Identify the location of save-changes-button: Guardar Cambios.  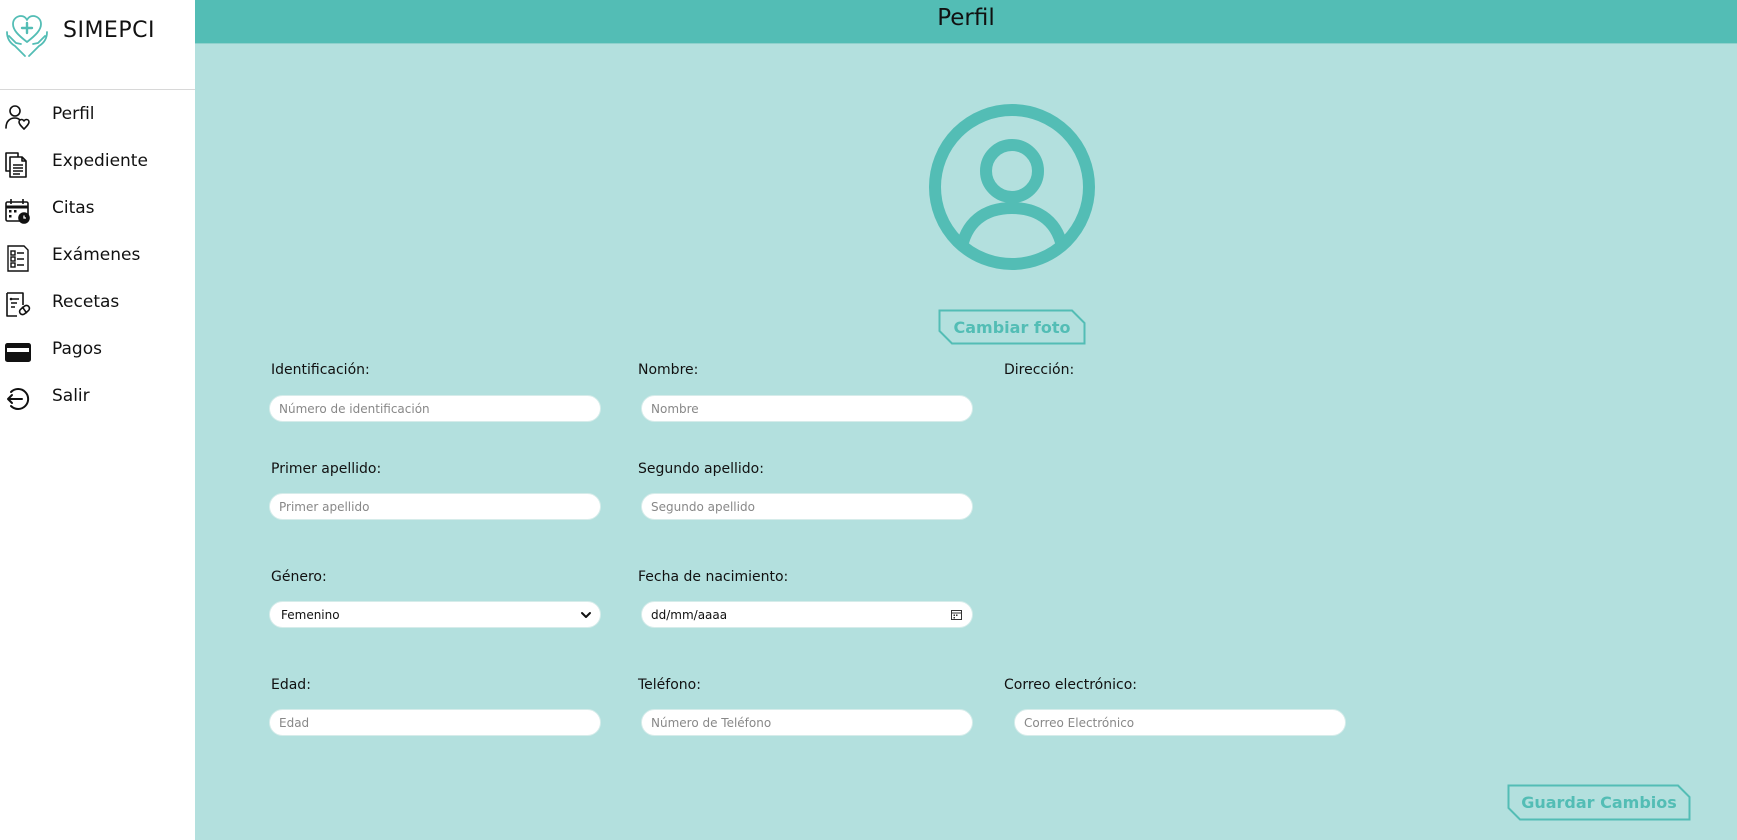
(1599, 802).